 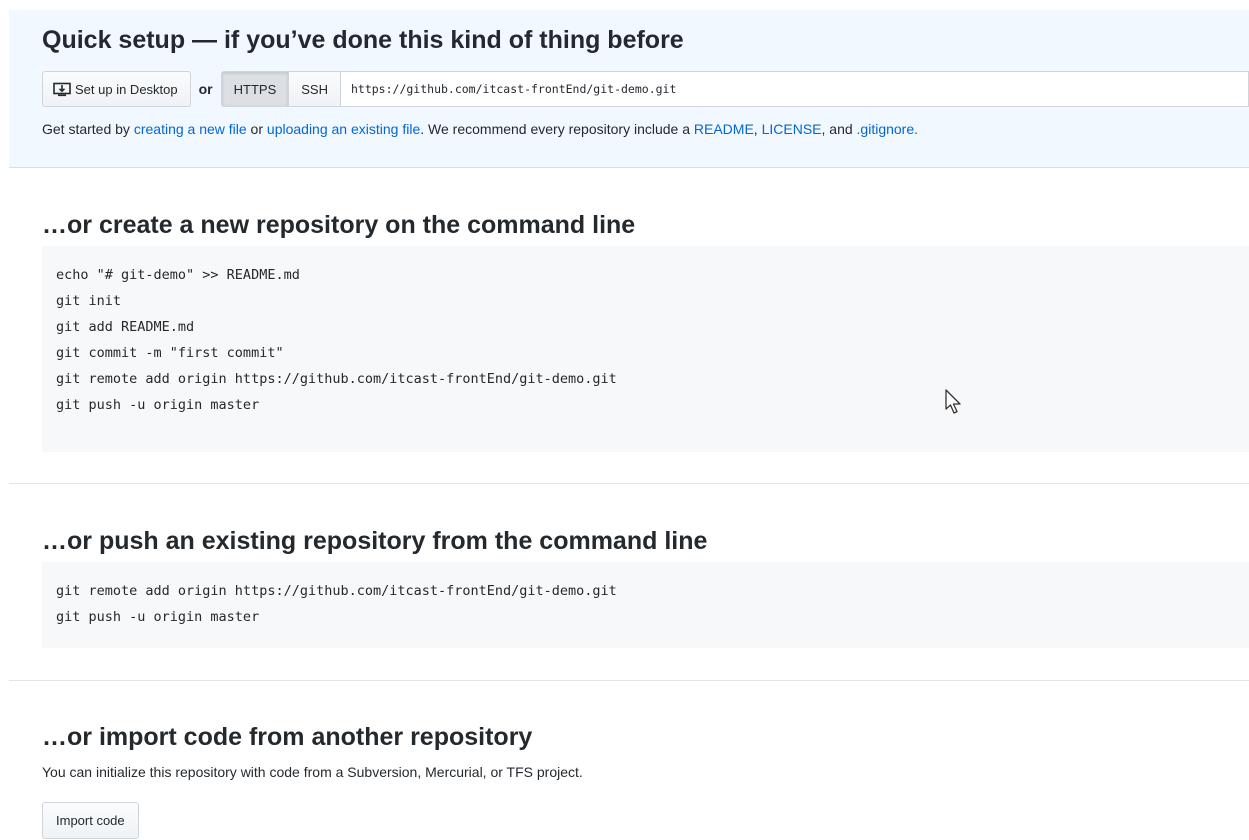 What do you see at coordinates (125, 327) in the screenshot?
I see `code-line: git add README.md` at bounding box center [125, 327].